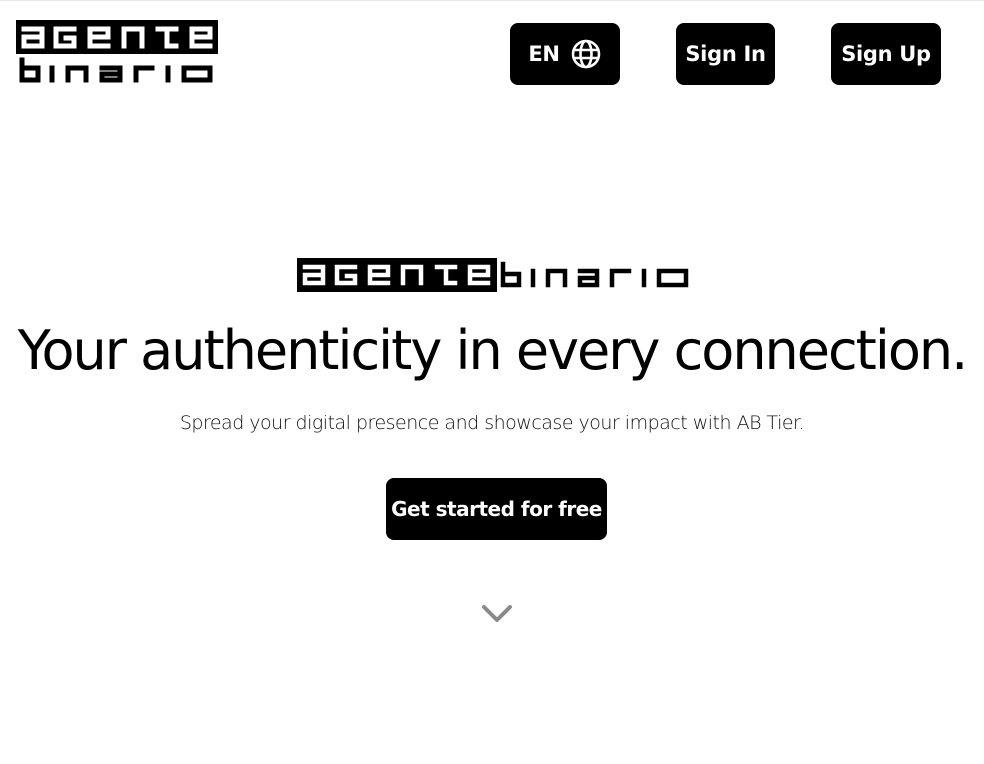 The image size is (984, 764). I want to click on globe-icon, so click(585, 54).